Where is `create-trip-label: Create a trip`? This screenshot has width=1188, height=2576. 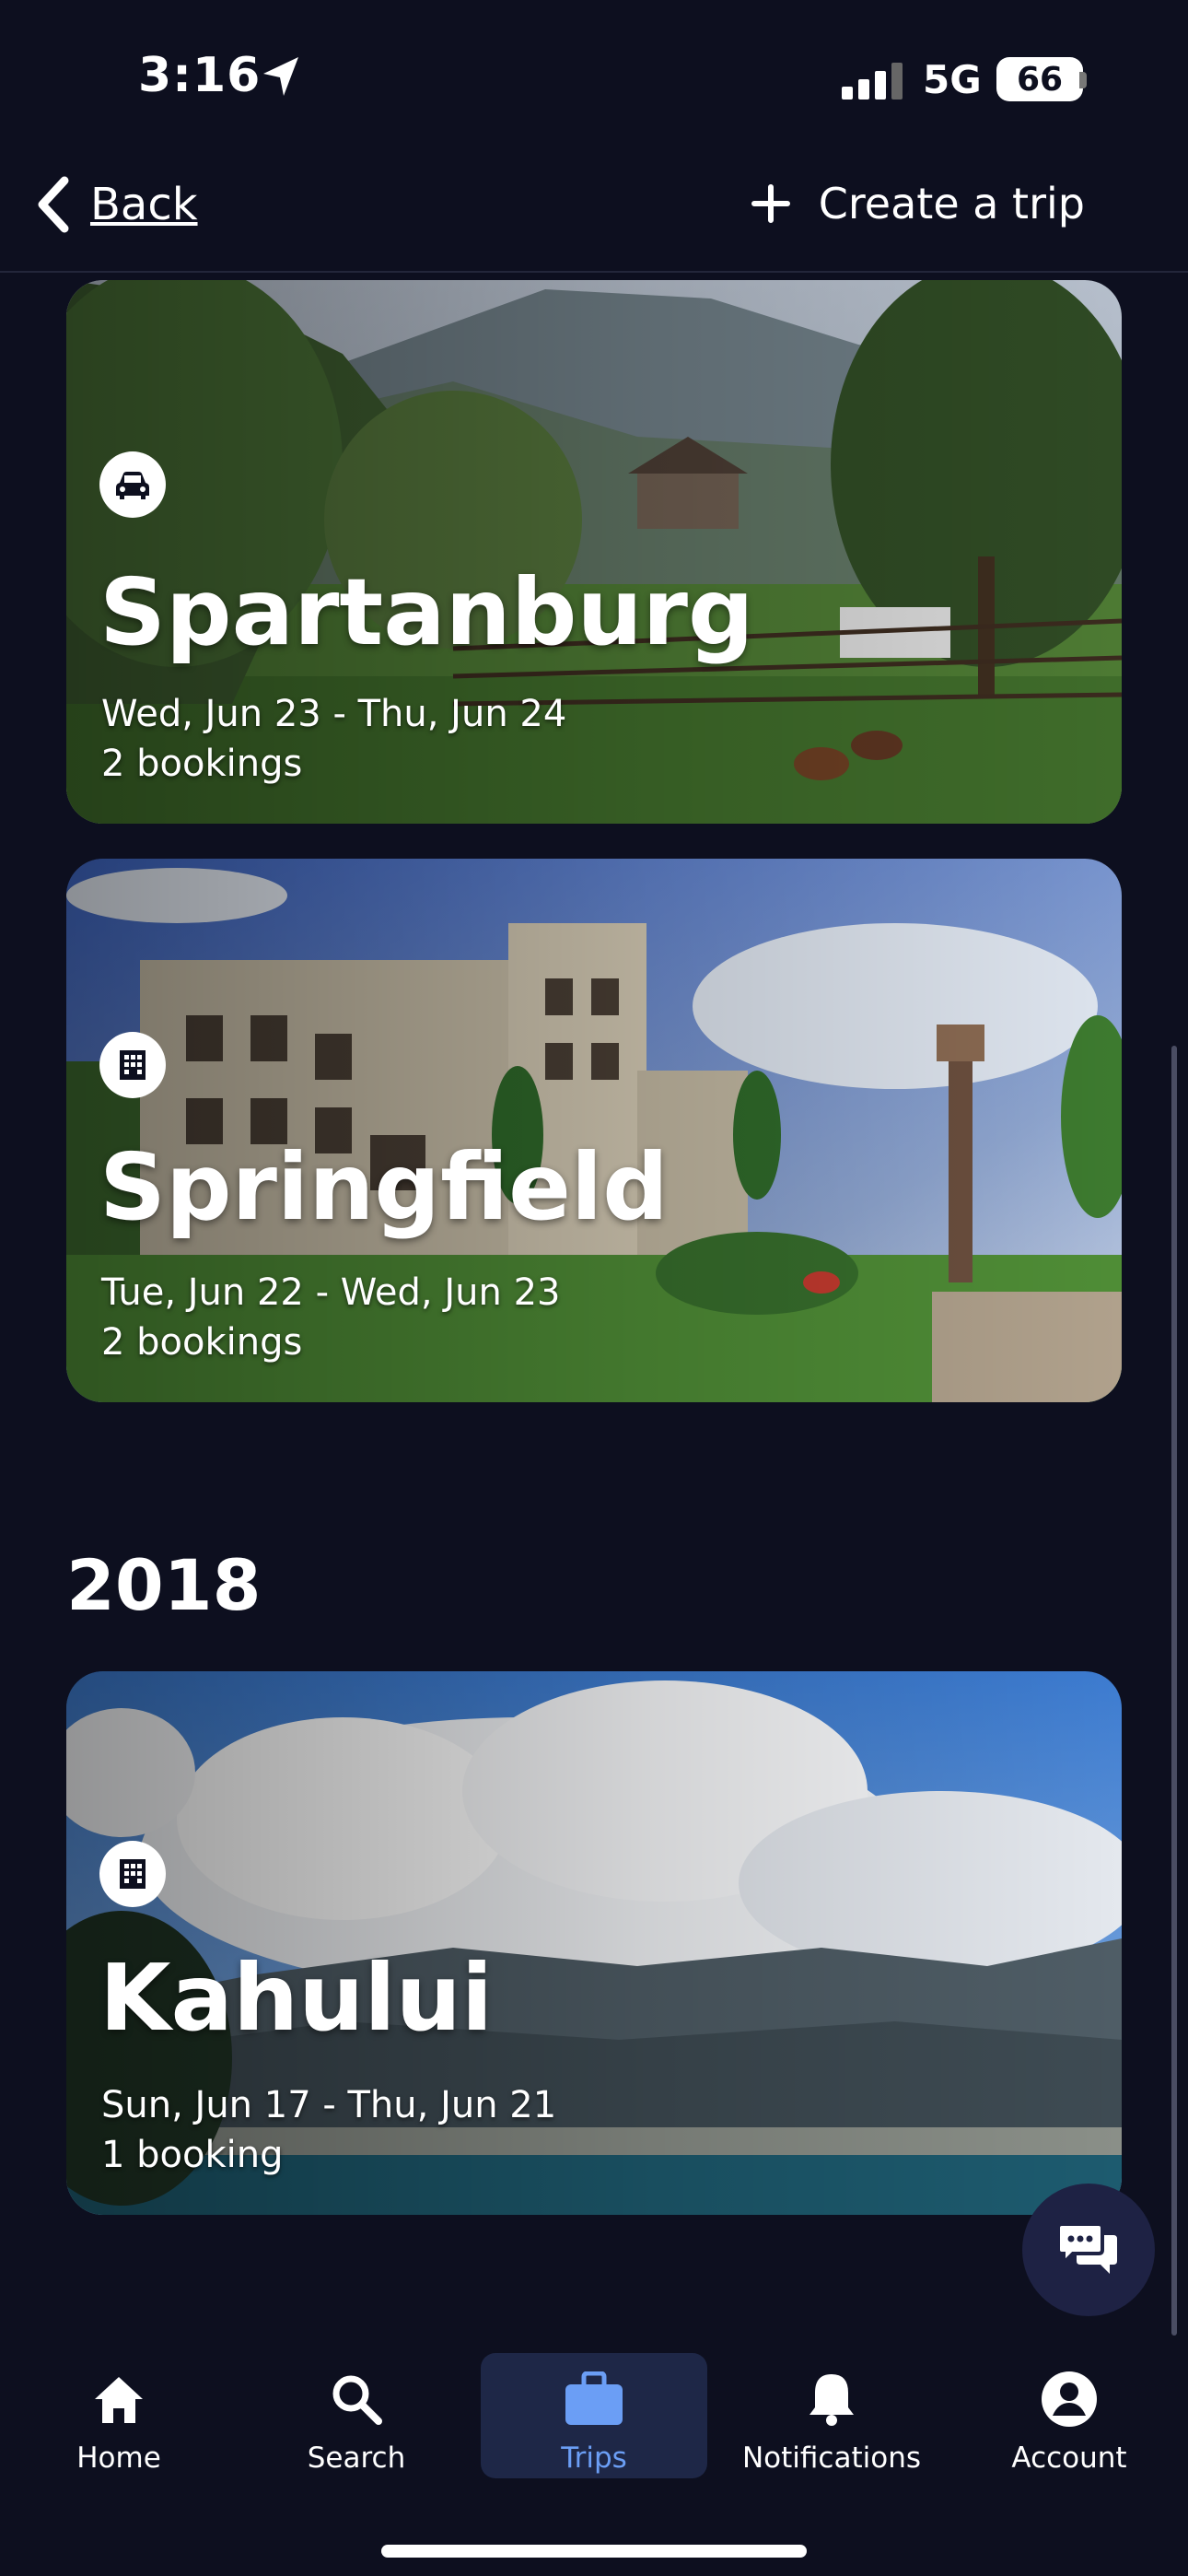
create-trip-label: Create a trip is located at coordinates (951, 203).